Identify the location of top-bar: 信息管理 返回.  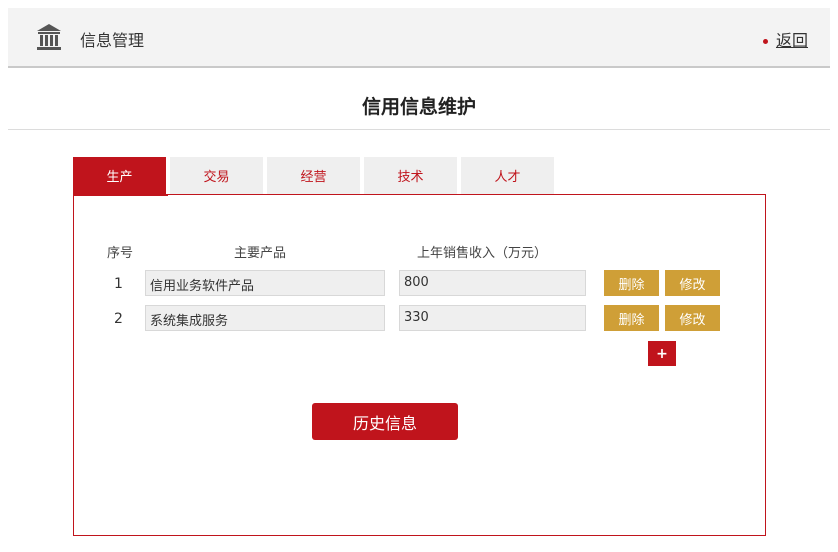
(419, 38).